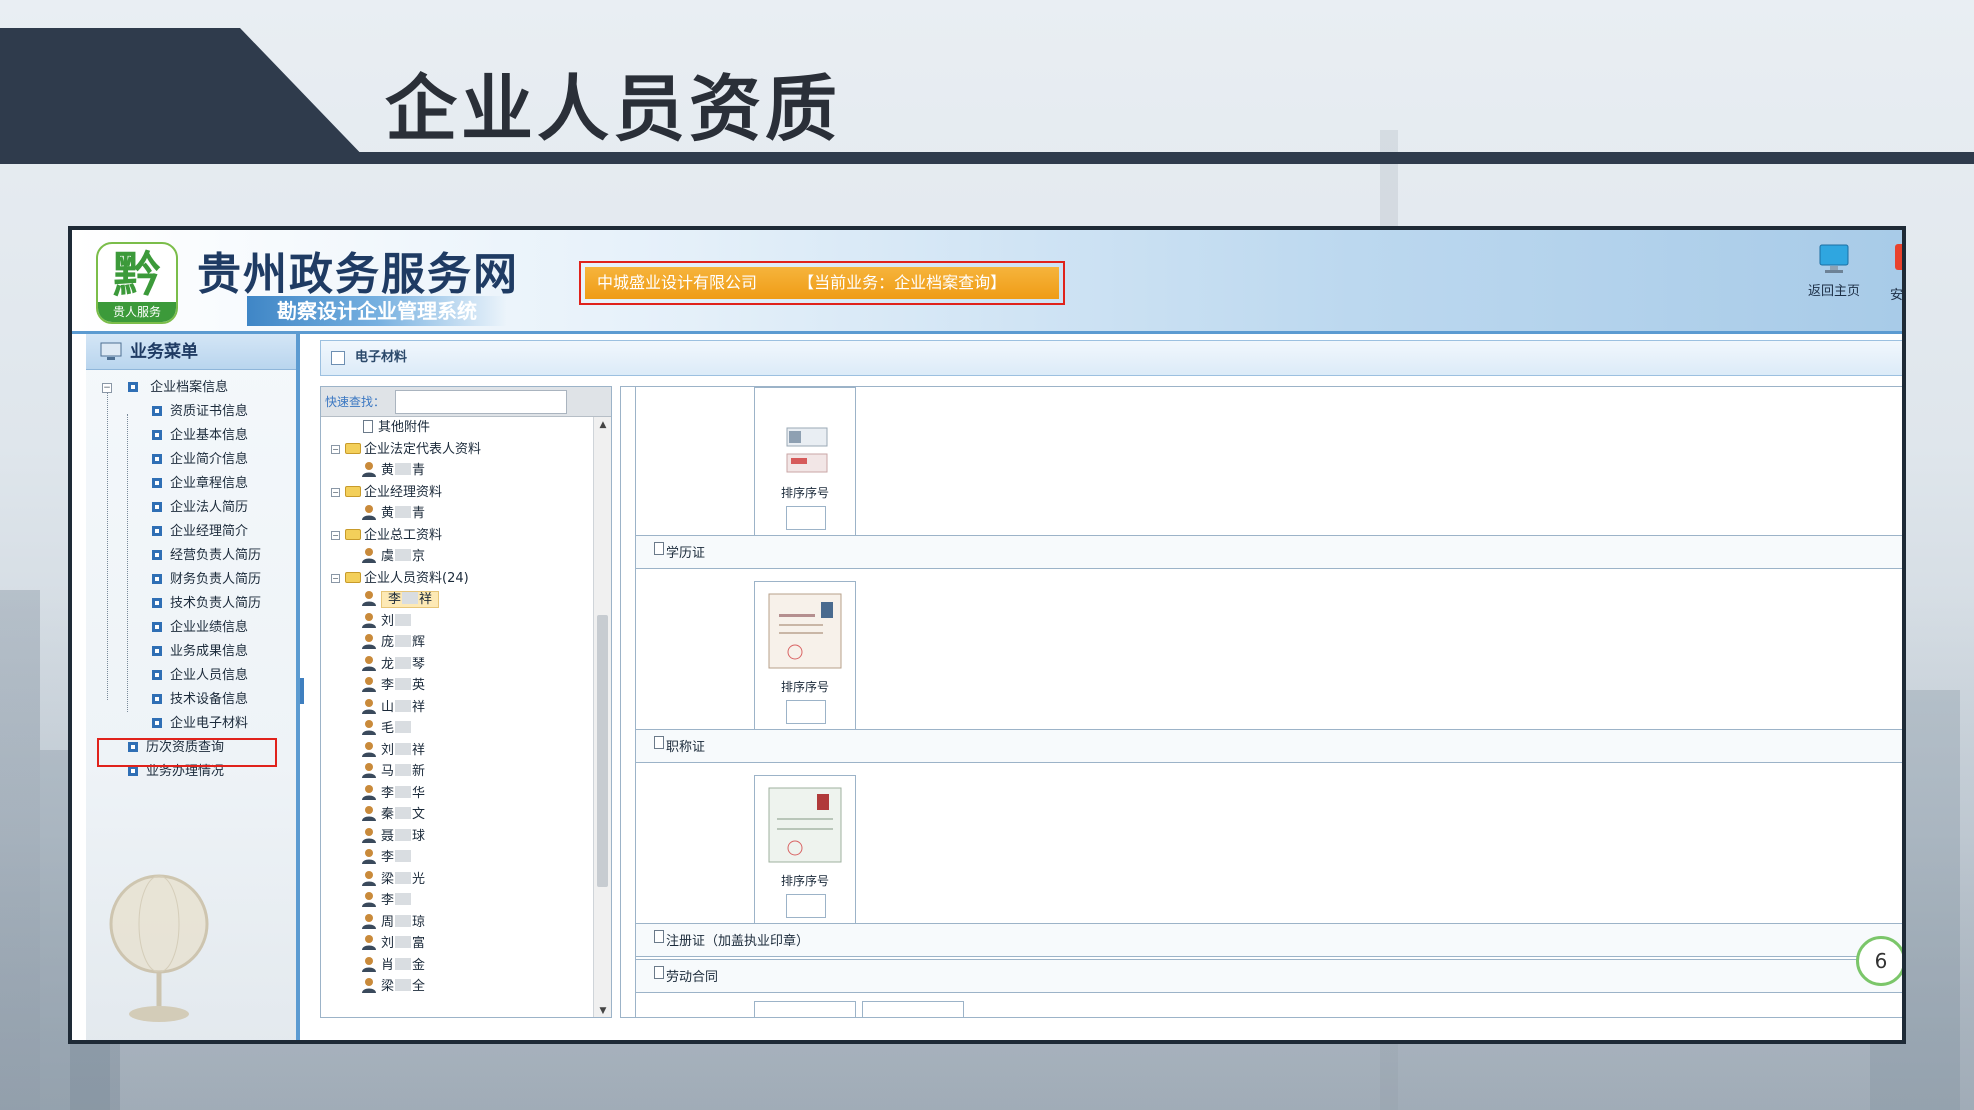  What do you see at coordinates (457, 815) in the screenshot?
I see `tree-person: 秦文` at bounding box center [457, 815].